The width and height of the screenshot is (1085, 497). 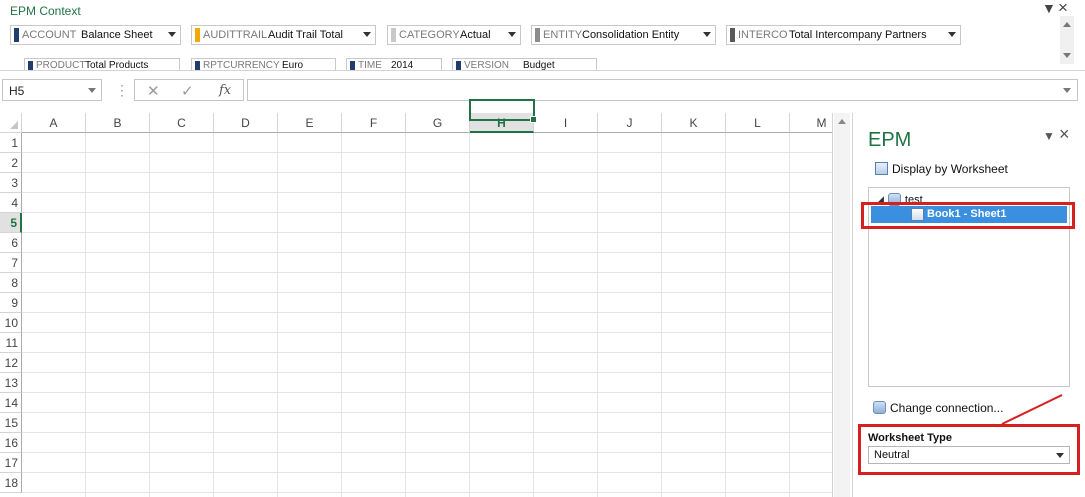 What do you see at coordinates (763, 35) in the screenshot?
I see `dimension-label: INTERCO` at bounding box center [763, 35].